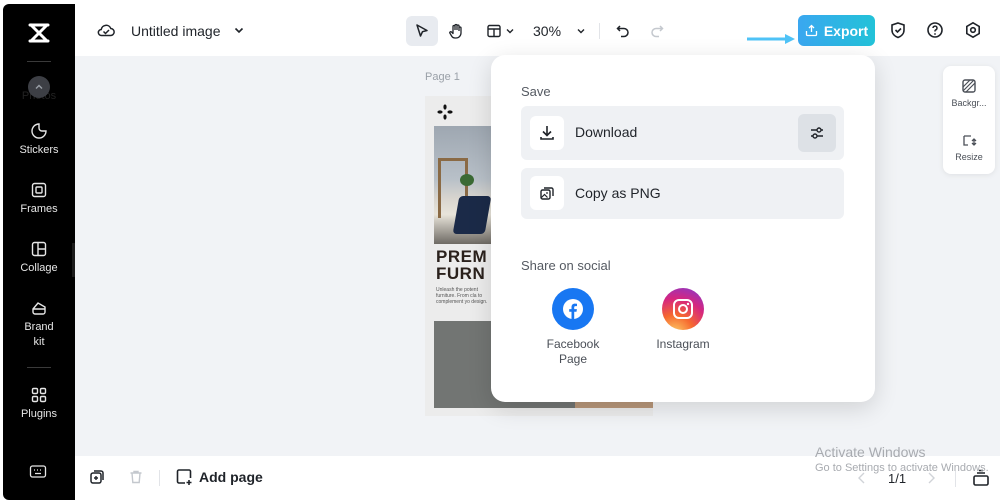 This screenshot has width=1000, height=500. What do you see at coordinates (970, 140) in the screenshot?
I see `resize-icon` at bounding box center [970, 140].